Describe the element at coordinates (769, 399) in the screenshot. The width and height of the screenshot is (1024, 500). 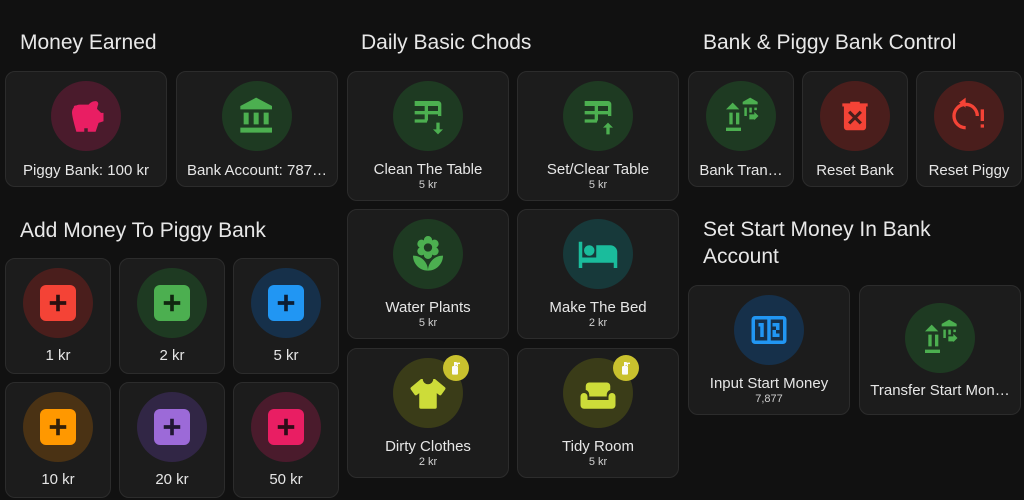
I see `start-money-value: 7,877` at that location.